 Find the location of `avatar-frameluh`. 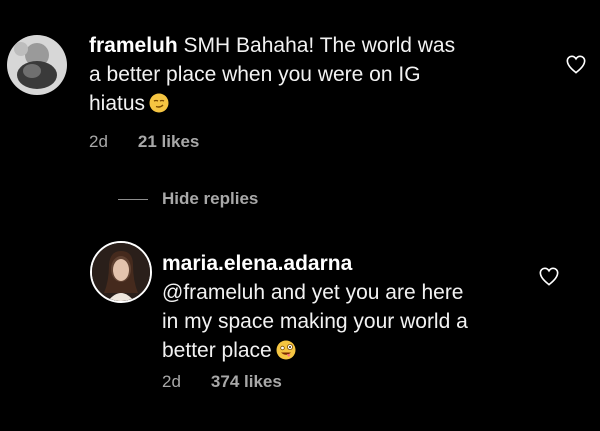

avatar-frameluh is located at coordinates (37, 65).